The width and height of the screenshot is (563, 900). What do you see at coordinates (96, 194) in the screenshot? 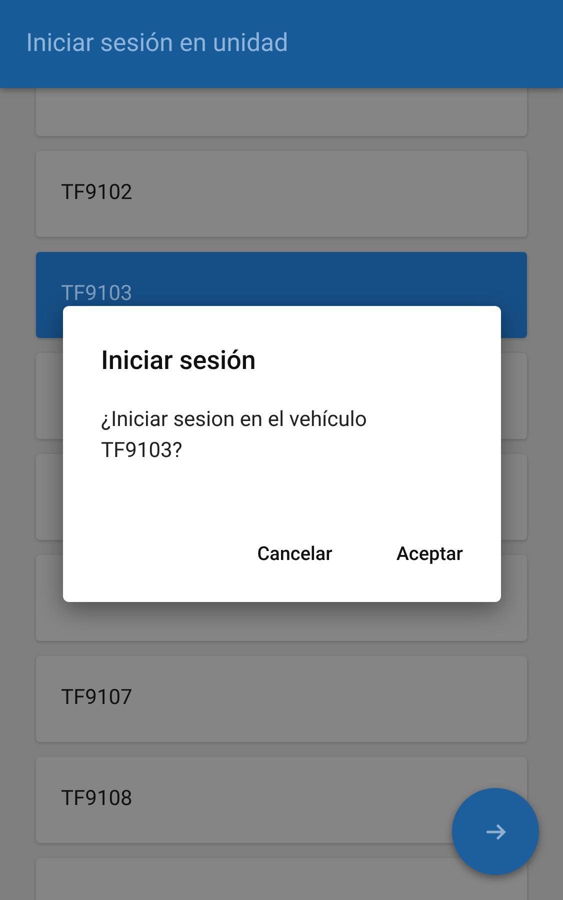
I see `unit-label: TF9102` at bounding box center [96, 194].